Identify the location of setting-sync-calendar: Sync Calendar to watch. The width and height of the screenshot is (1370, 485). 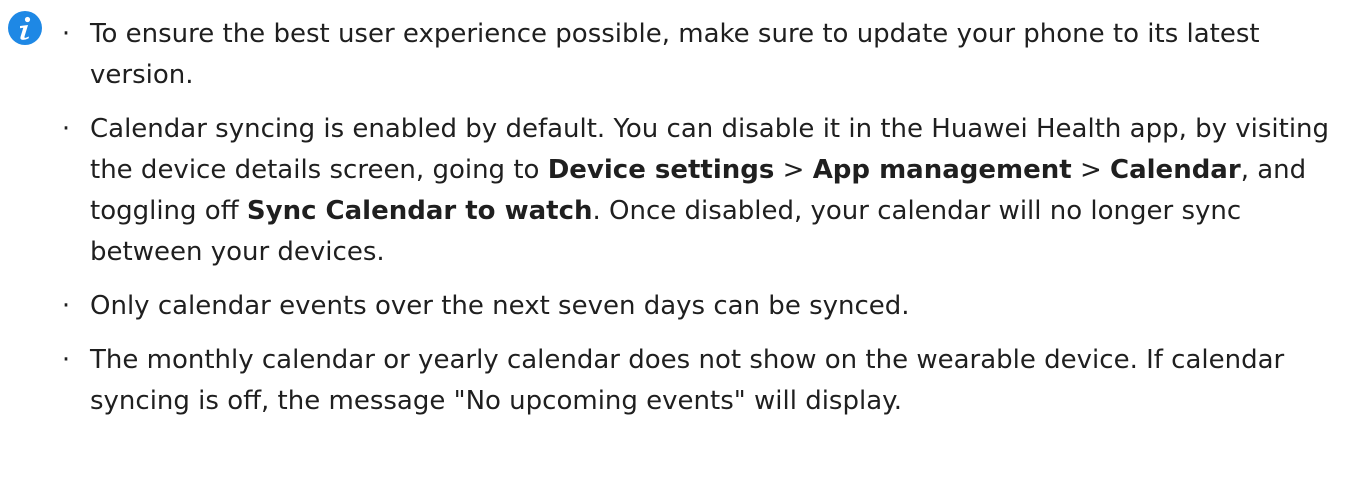
(419, 211).